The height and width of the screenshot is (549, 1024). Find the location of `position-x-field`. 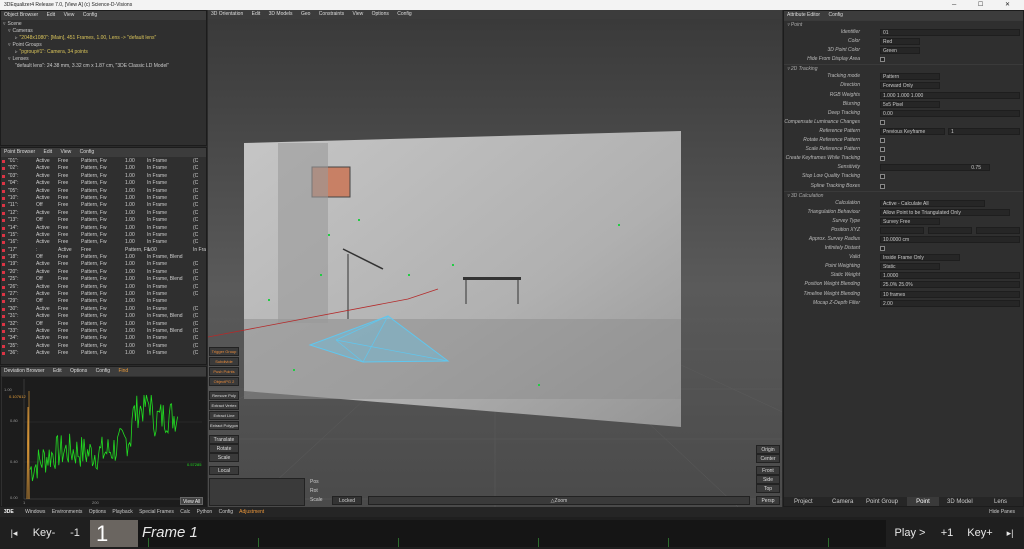

position-x-field is located at coordinates (902, 230).